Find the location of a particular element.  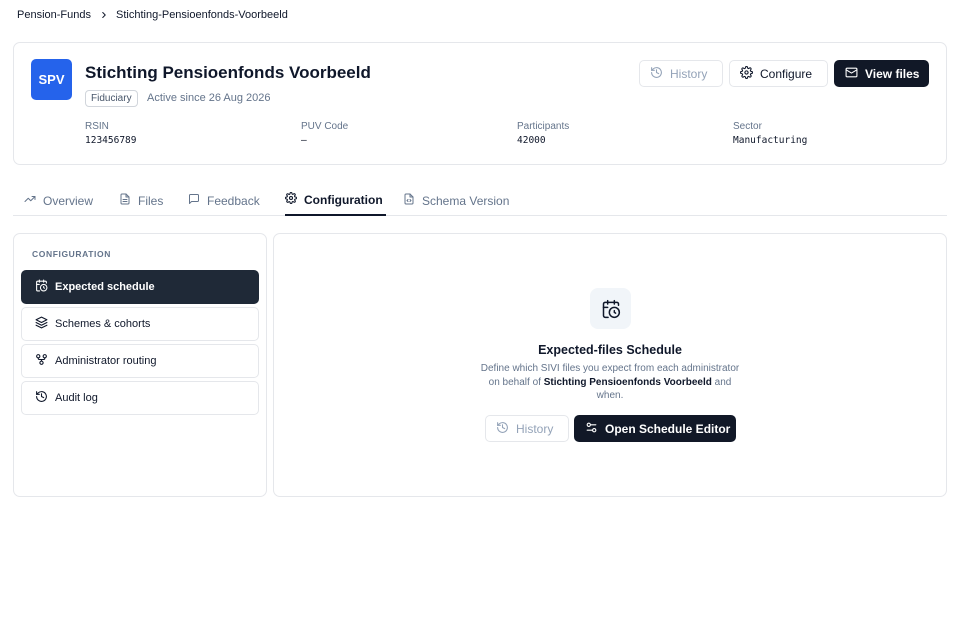

sidebar-item-schemes-cohorts: Schemes & cohorts is located at coordinates (140, 324).